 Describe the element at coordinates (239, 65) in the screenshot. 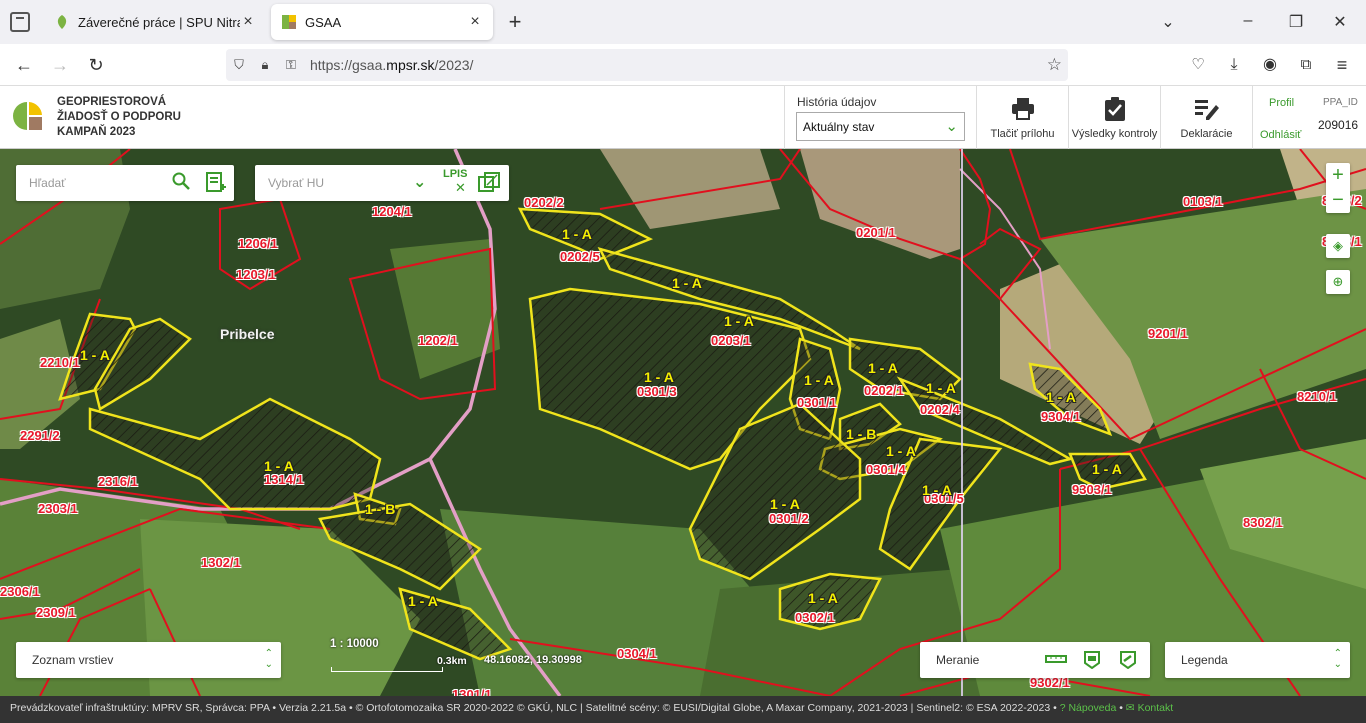

I see `shield-icon: ⛉` at that location.